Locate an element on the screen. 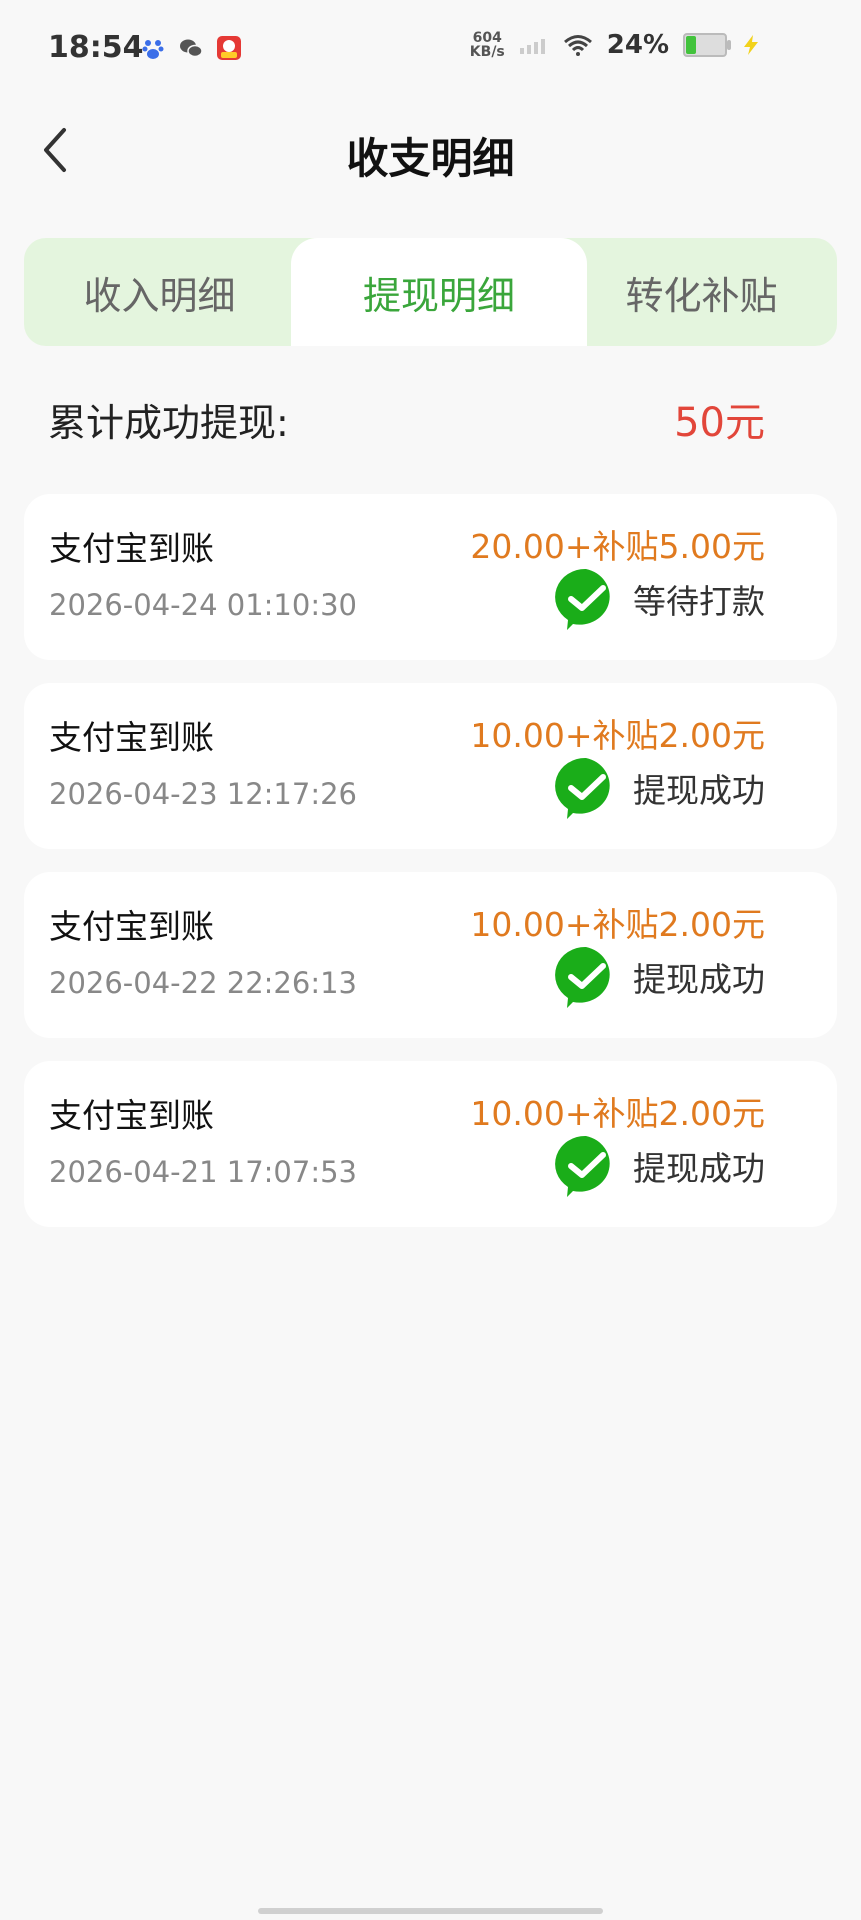 This screenshot has width=861, height=1920. status-time: 18:54 is located at coordinates (96, 47).